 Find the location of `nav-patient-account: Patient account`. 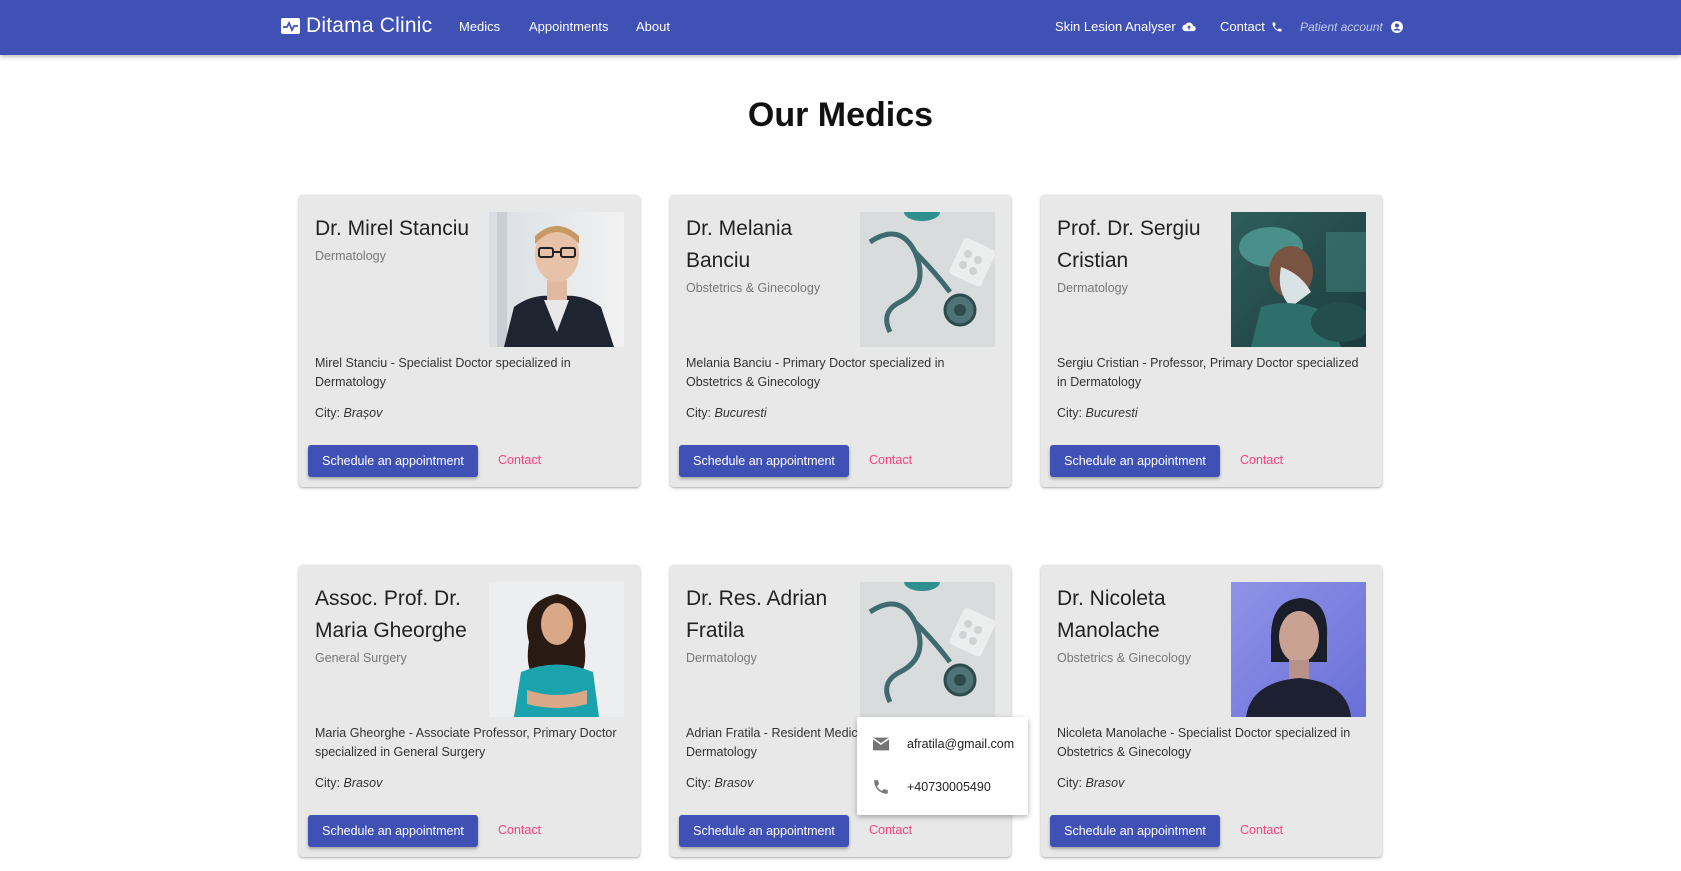

nav-patient-account: Patient account is located at coordinates (1351, 27).